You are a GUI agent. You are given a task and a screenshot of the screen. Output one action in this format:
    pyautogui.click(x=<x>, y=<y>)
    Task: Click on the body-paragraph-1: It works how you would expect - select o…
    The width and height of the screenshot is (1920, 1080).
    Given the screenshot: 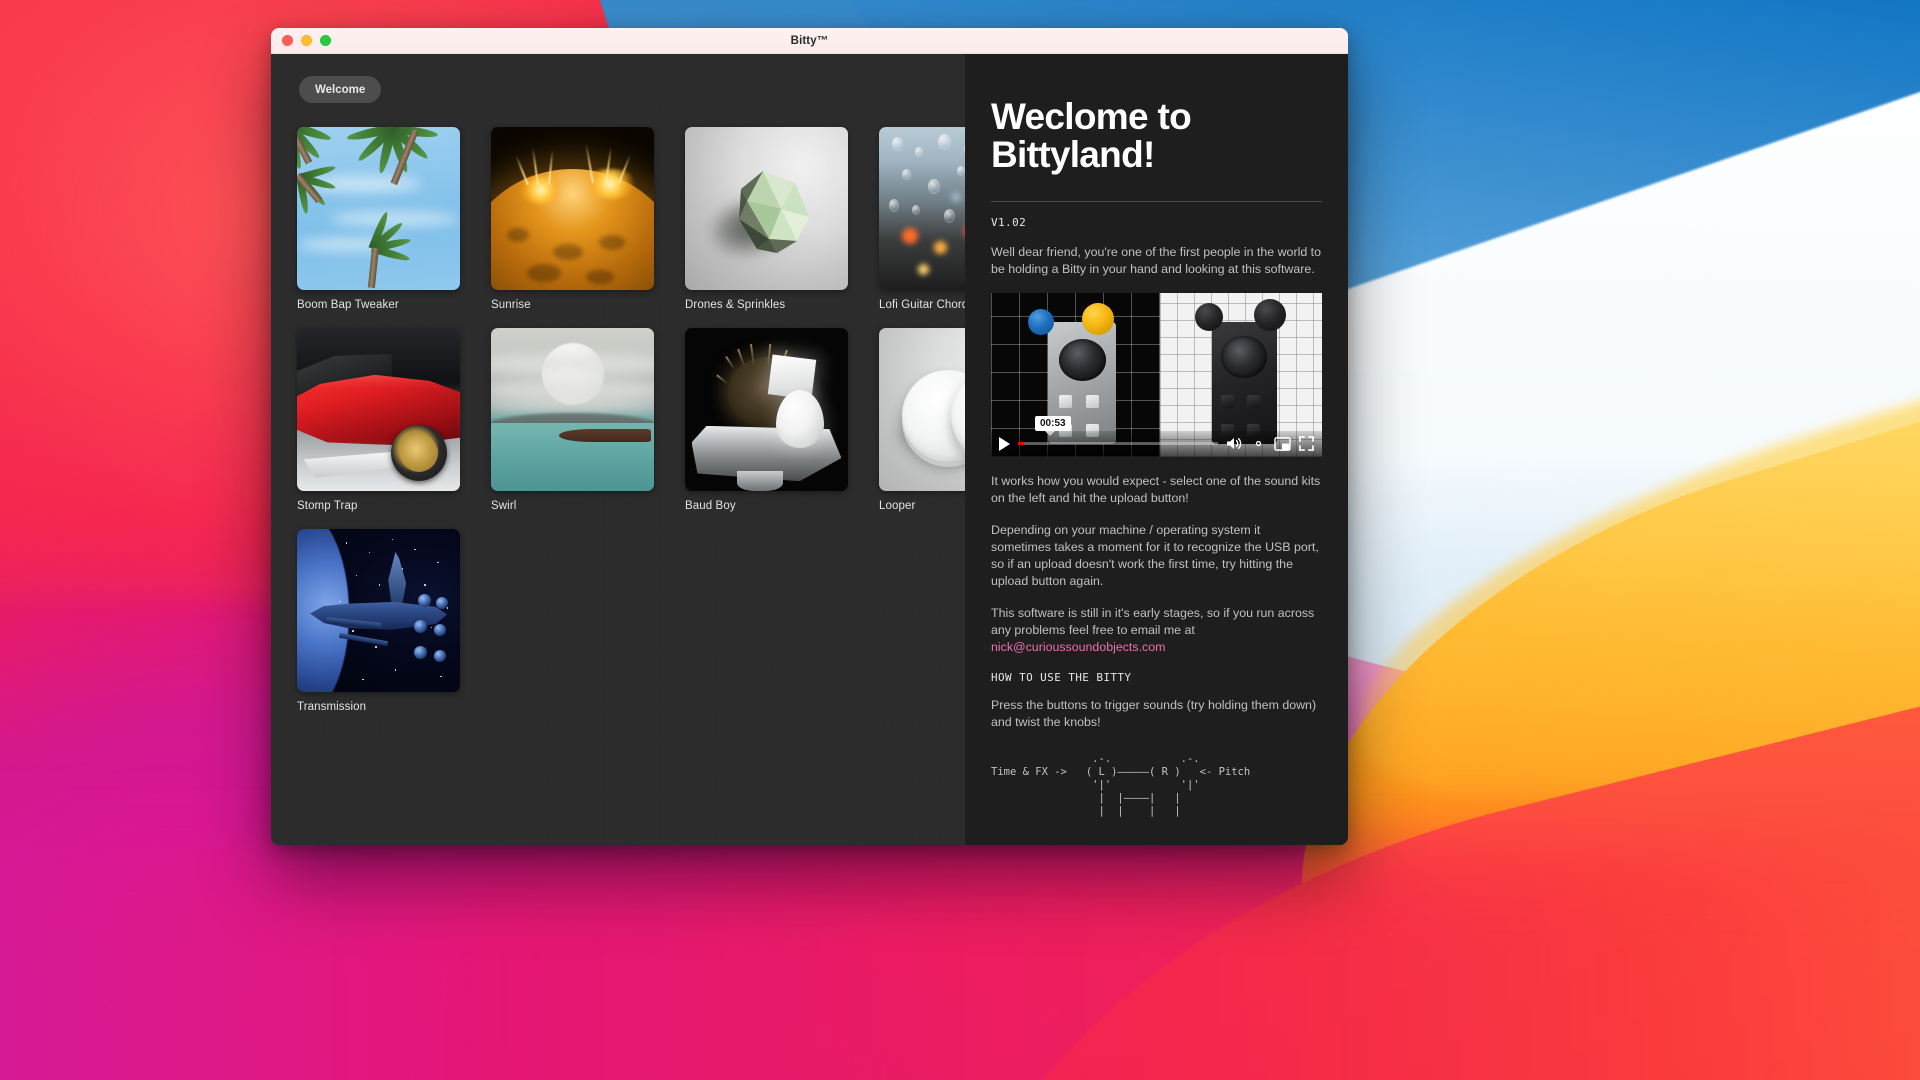 What is the action you would take?
    pyautogui.click(x=1156, y=489)
    